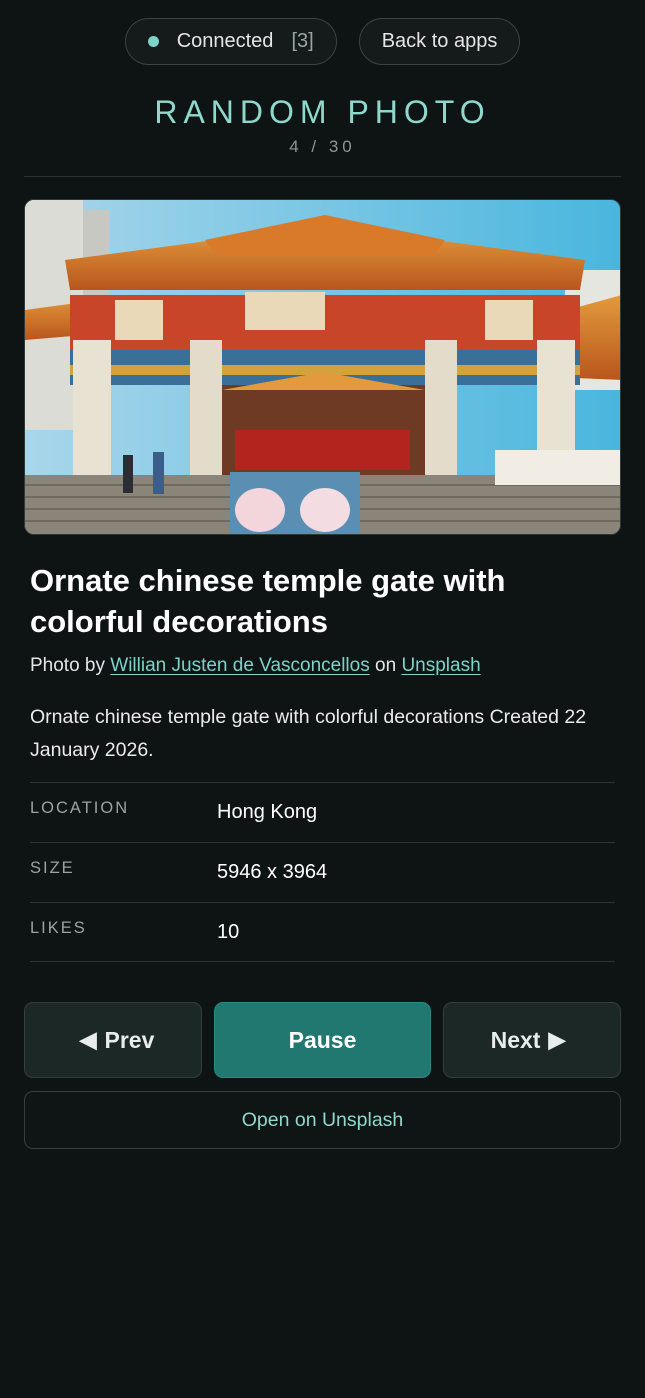 This screenshot has height=1398, width=645. Describe the element at coordinates (557, 1039) in the screenshot. I see `triangle-right-icon: ▶` at that location.